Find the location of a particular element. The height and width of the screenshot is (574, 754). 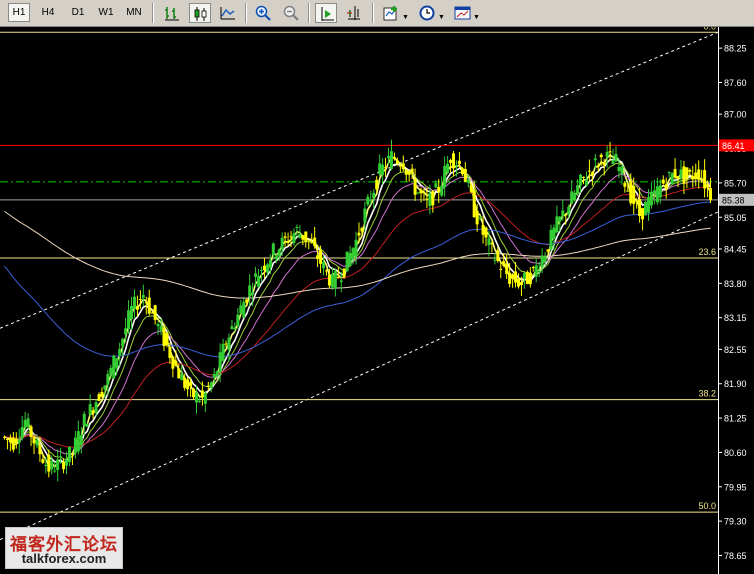

timeframe-mn-button: MN is located at coordinates (134, 12).